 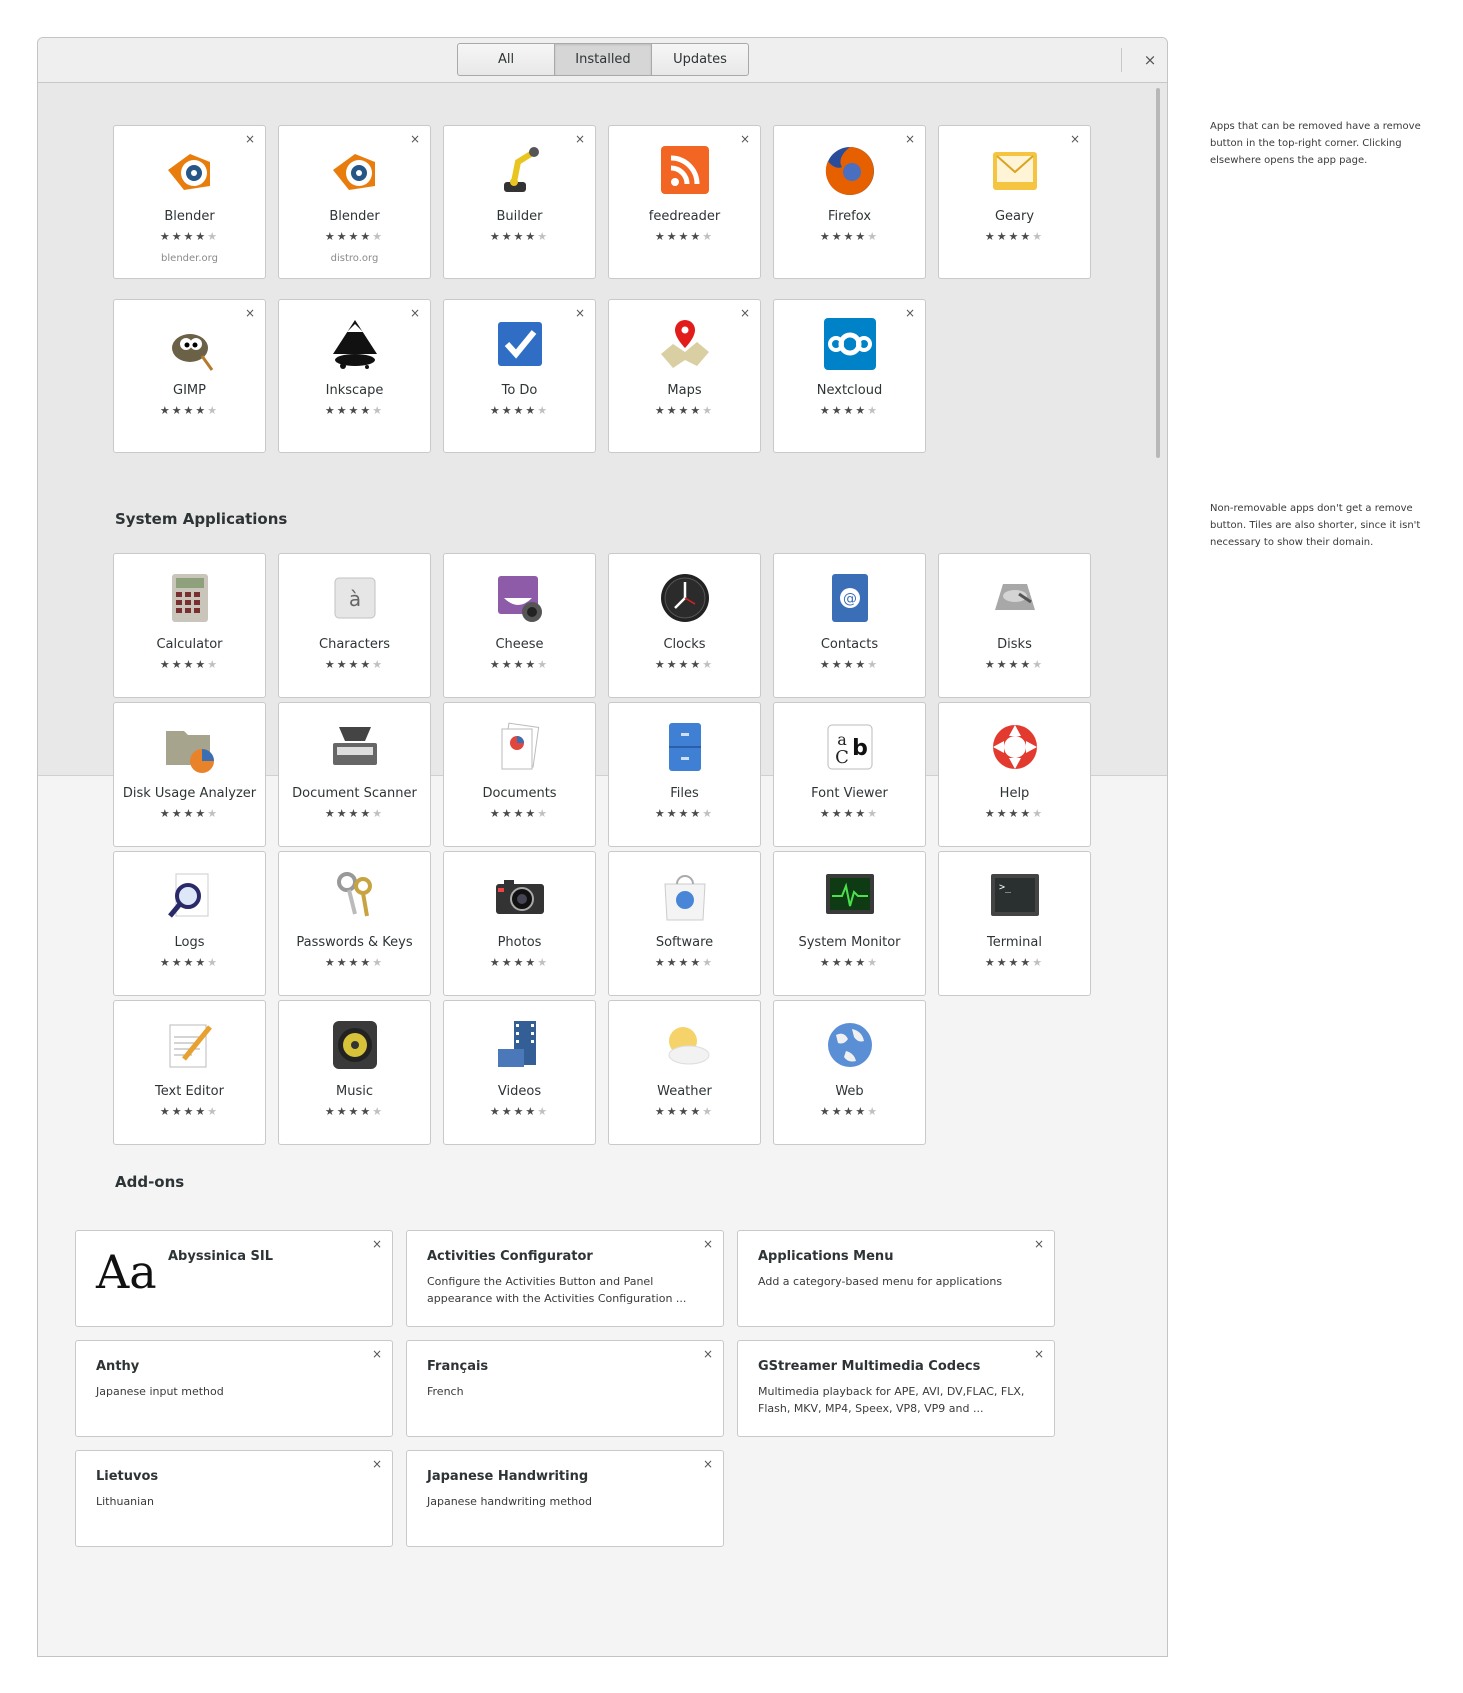 I want to click on app-name: Inkscape, so click(x=354, y=390).